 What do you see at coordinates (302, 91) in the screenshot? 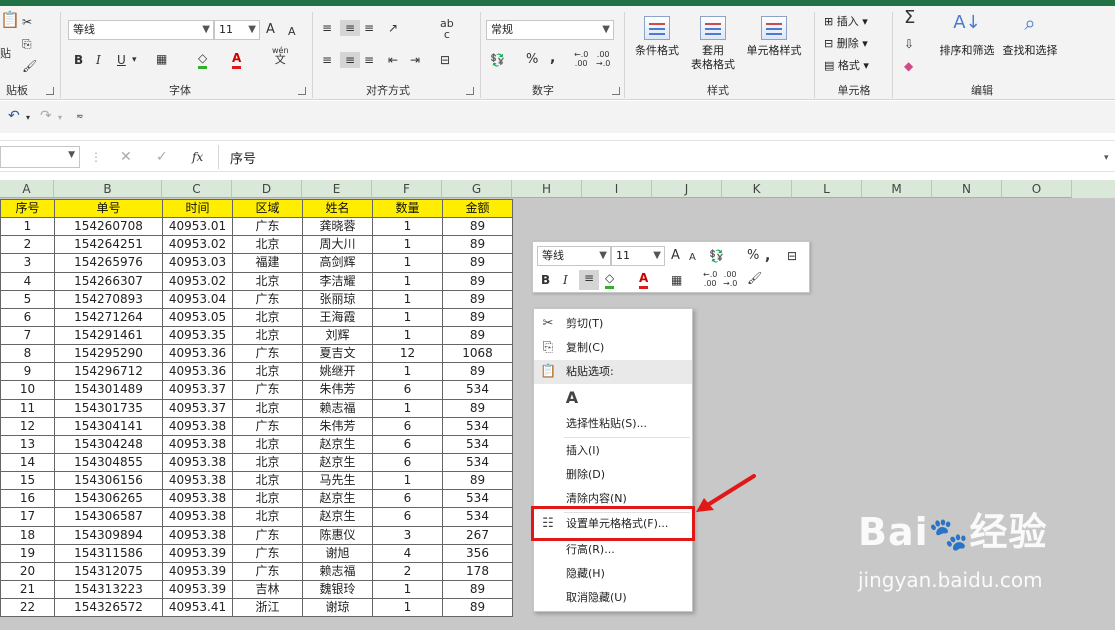
I see `font-launcher-icon` at bounding box center [302, 91].